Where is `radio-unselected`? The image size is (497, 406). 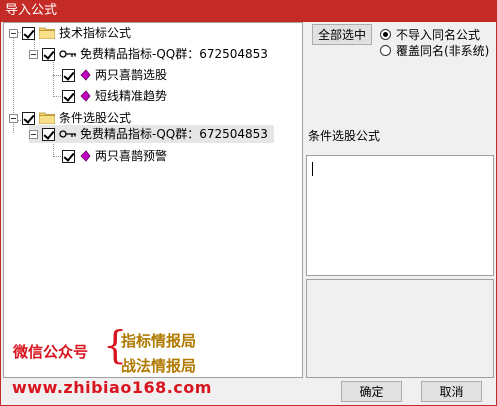
radio-unselected is located at coordinates (385, 50).